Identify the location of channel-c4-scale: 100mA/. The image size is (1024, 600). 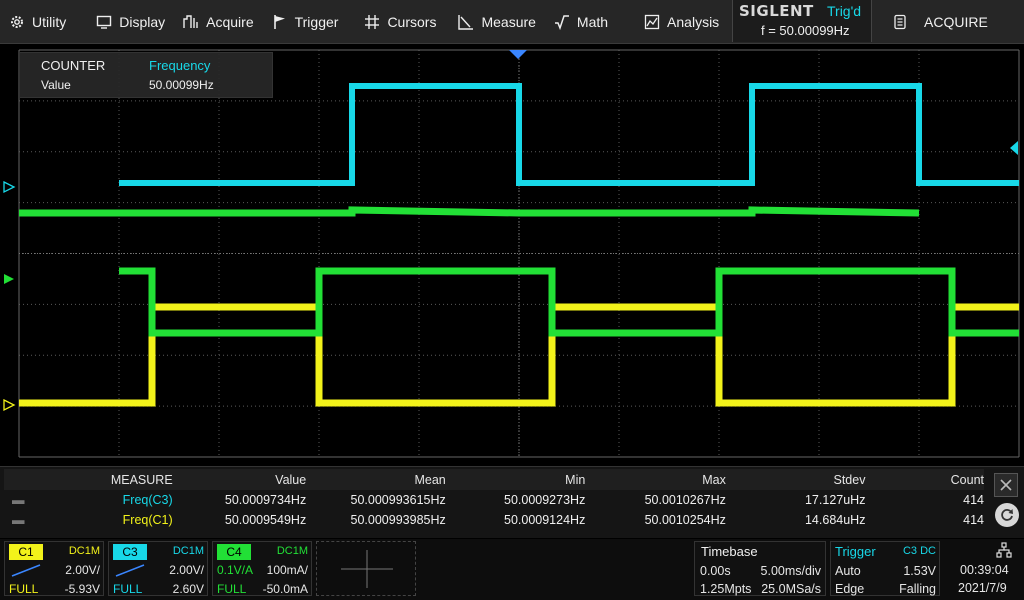
(287, 570).